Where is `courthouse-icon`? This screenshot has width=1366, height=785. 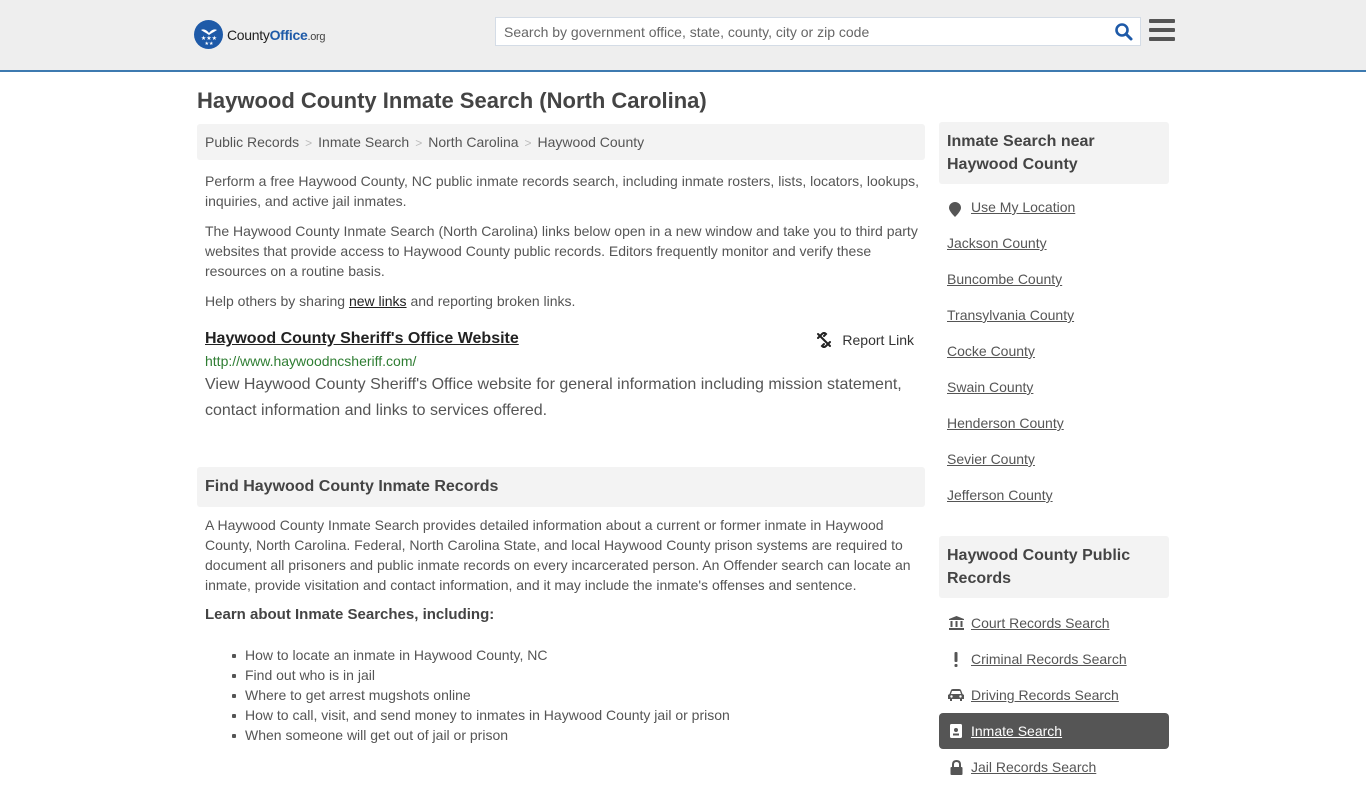 courthouse-icon is located at coordinates (956, 623).